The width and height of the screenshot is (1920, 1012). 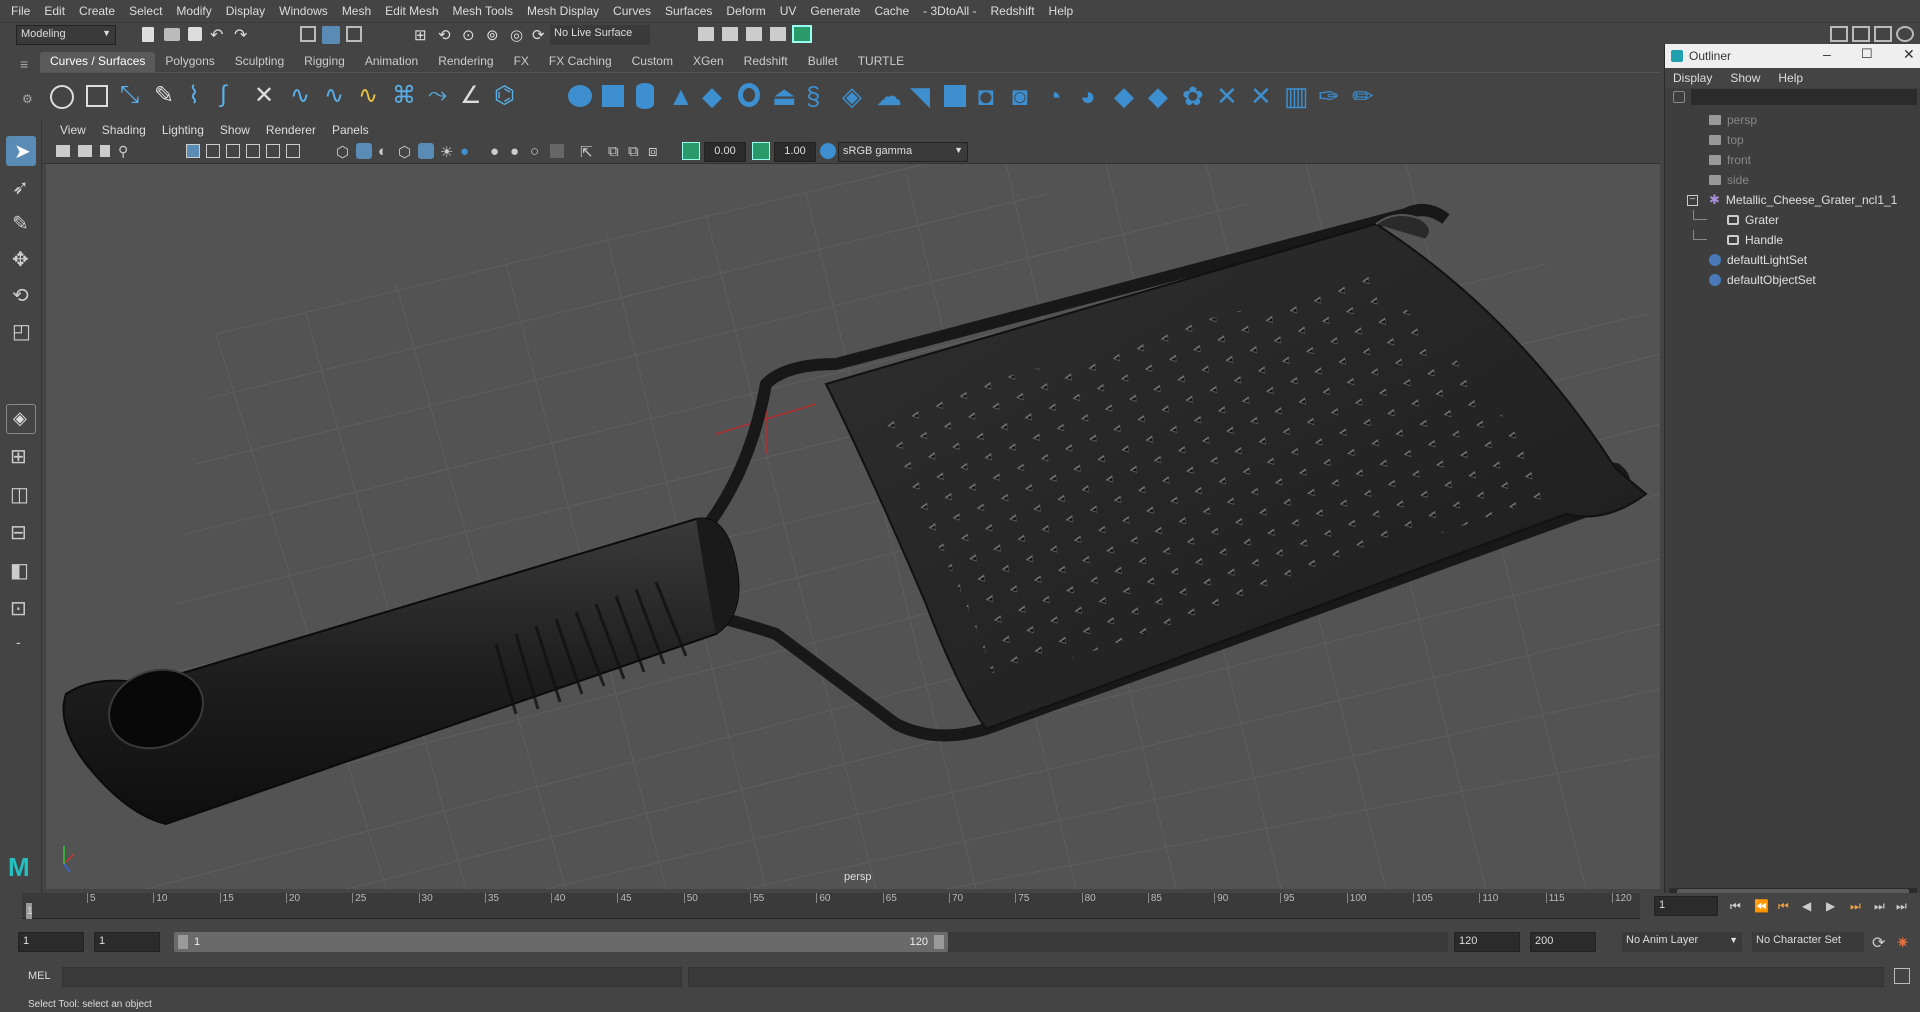 I want to click on insert-knot-icon: ∿, so click(x=334, y=95).